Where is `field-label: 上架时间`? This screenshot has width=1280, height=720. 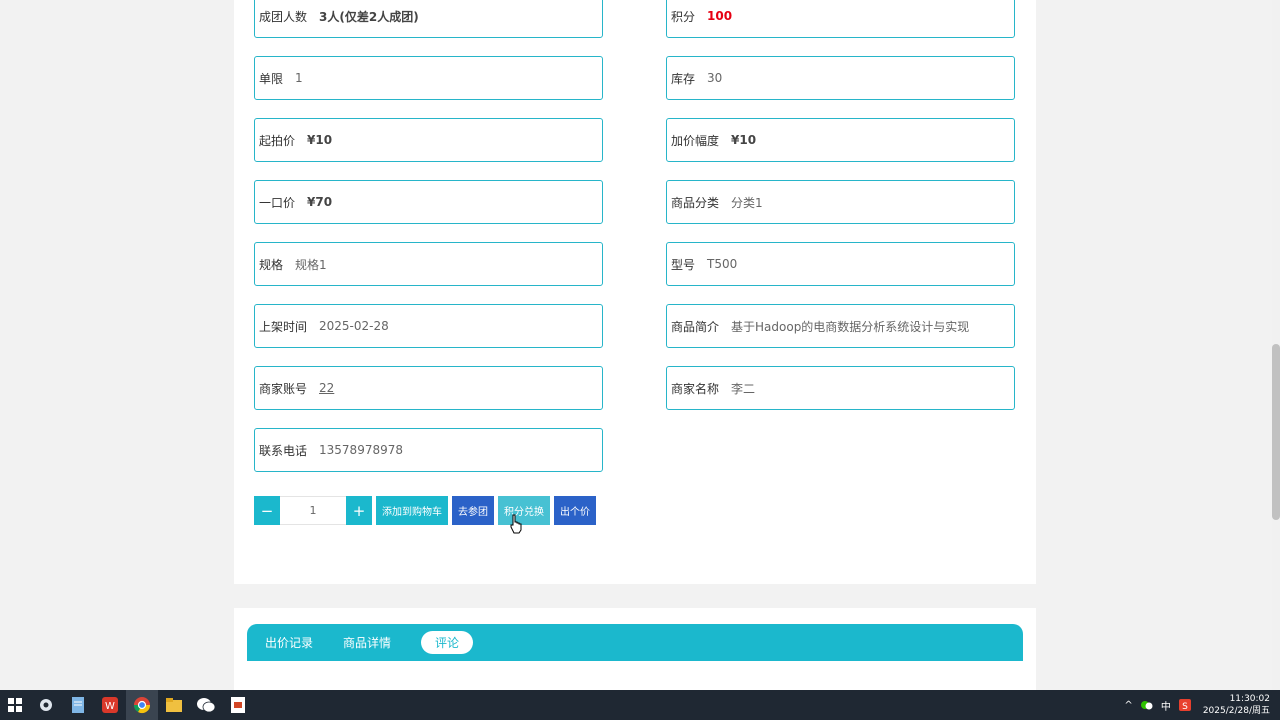 field-label: 上架时间 is located at coordinates (283, 326).